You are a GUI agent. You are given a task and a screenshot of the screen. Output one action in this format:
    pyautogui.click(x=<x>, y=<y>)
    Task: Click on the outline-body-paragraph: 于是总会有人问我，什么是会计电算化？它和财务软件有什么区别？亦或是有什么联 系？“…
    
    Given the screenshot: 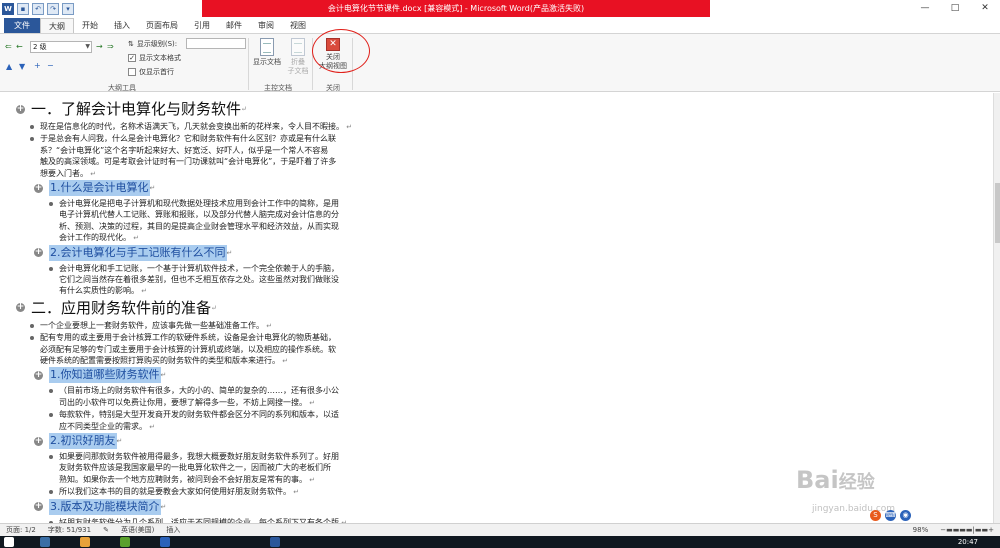 What is the action you would take?
    pyautogui.click(x=210, y=156)
    